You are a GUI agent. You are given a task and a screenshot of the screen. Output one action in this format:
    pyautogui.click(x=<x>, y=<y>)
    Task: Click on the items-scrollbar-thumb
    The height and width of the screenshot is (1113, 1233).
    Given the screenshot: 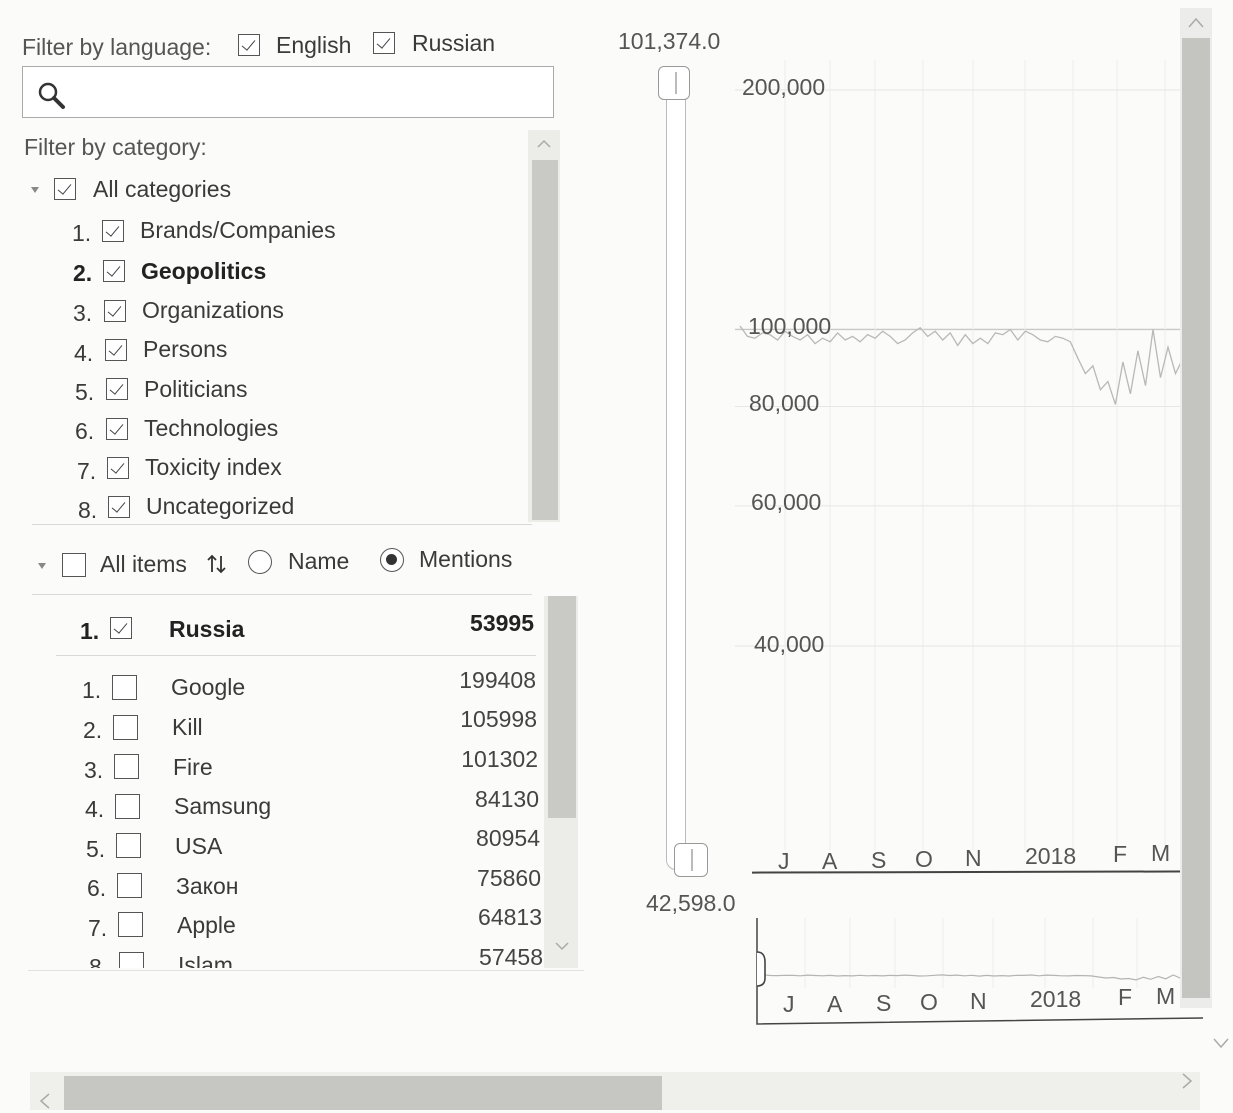 What is the action you would take?
    pyautogui.click(x=562, y=707)
    